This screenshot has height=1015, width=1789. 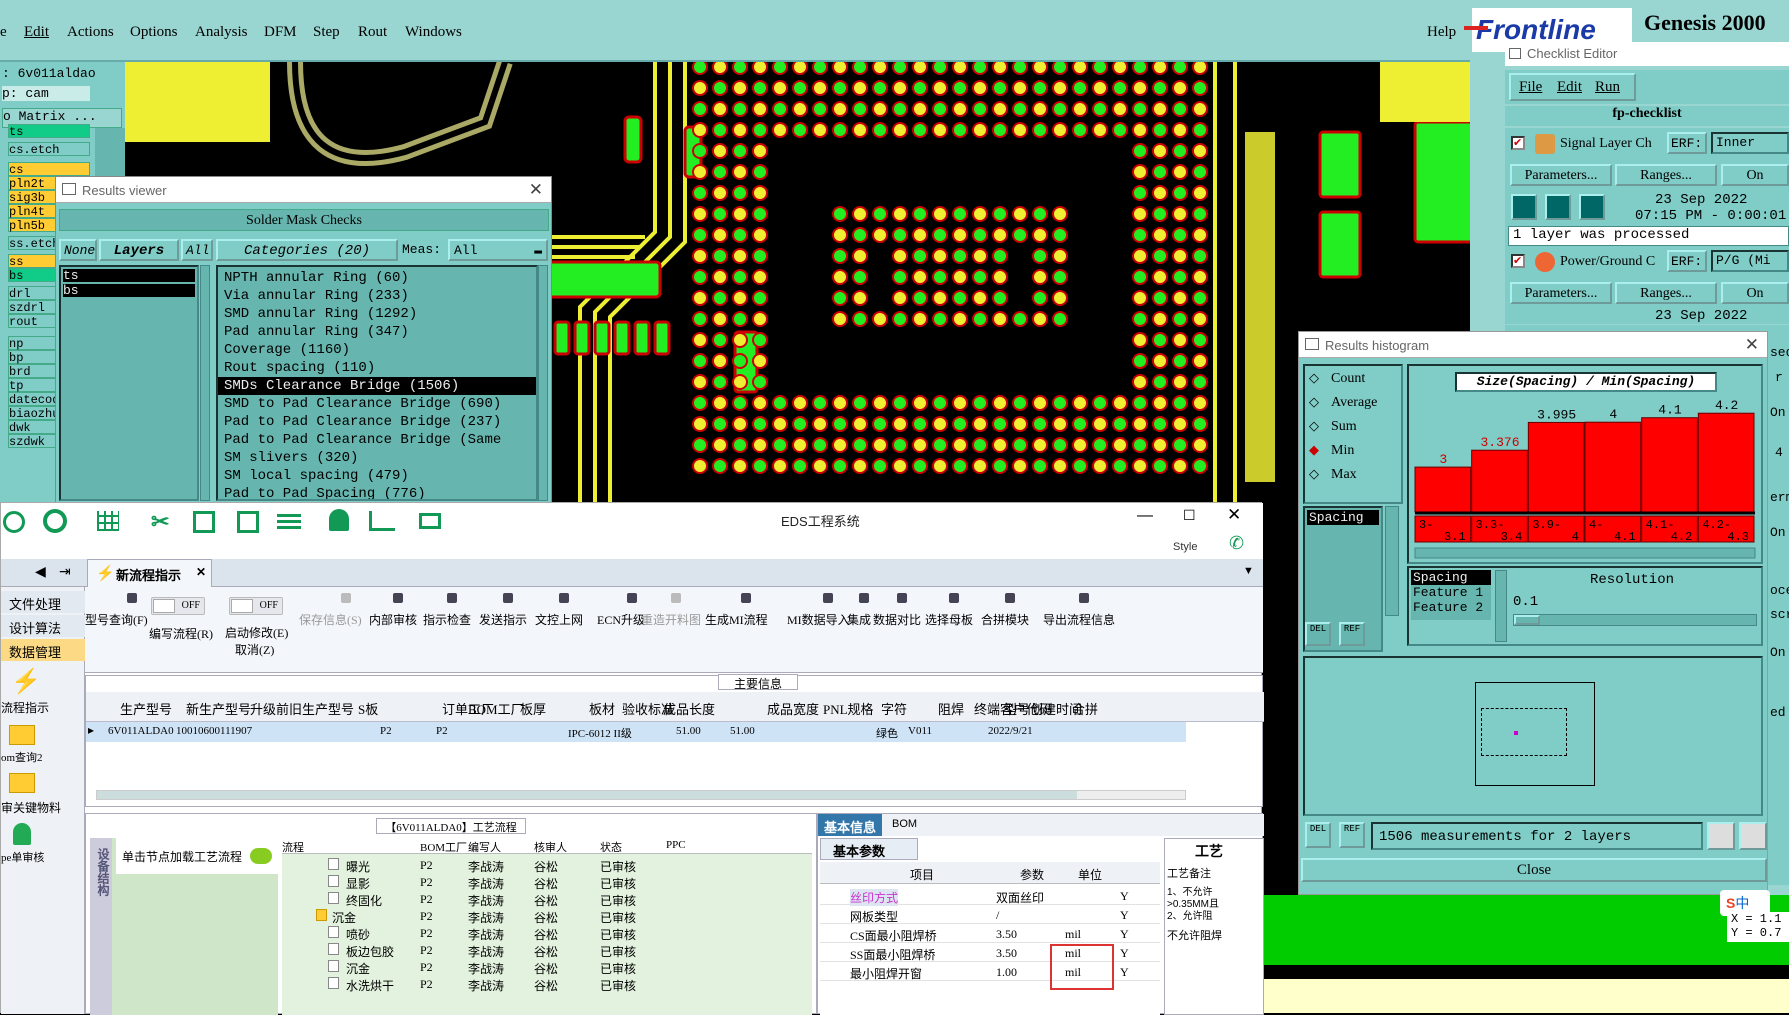 What do you see at coordinates (1355, 452) in the screenshot?
I see `mode-min: ◆ Min` at bounding box center [1355, 452].